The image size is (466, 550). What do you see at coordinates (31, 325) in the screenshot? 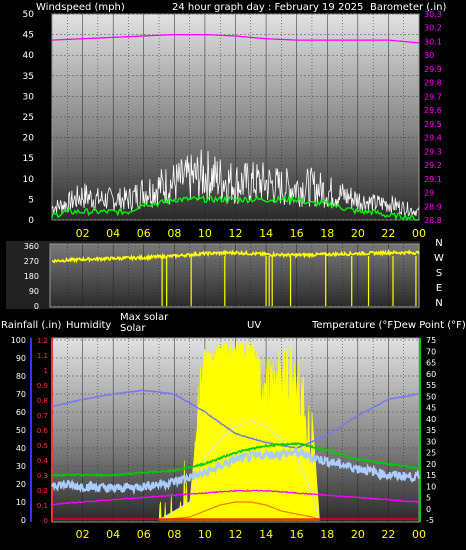
I see `rainfall-axis-title: Rainfall (.in)` at bounding box center [31, 325].